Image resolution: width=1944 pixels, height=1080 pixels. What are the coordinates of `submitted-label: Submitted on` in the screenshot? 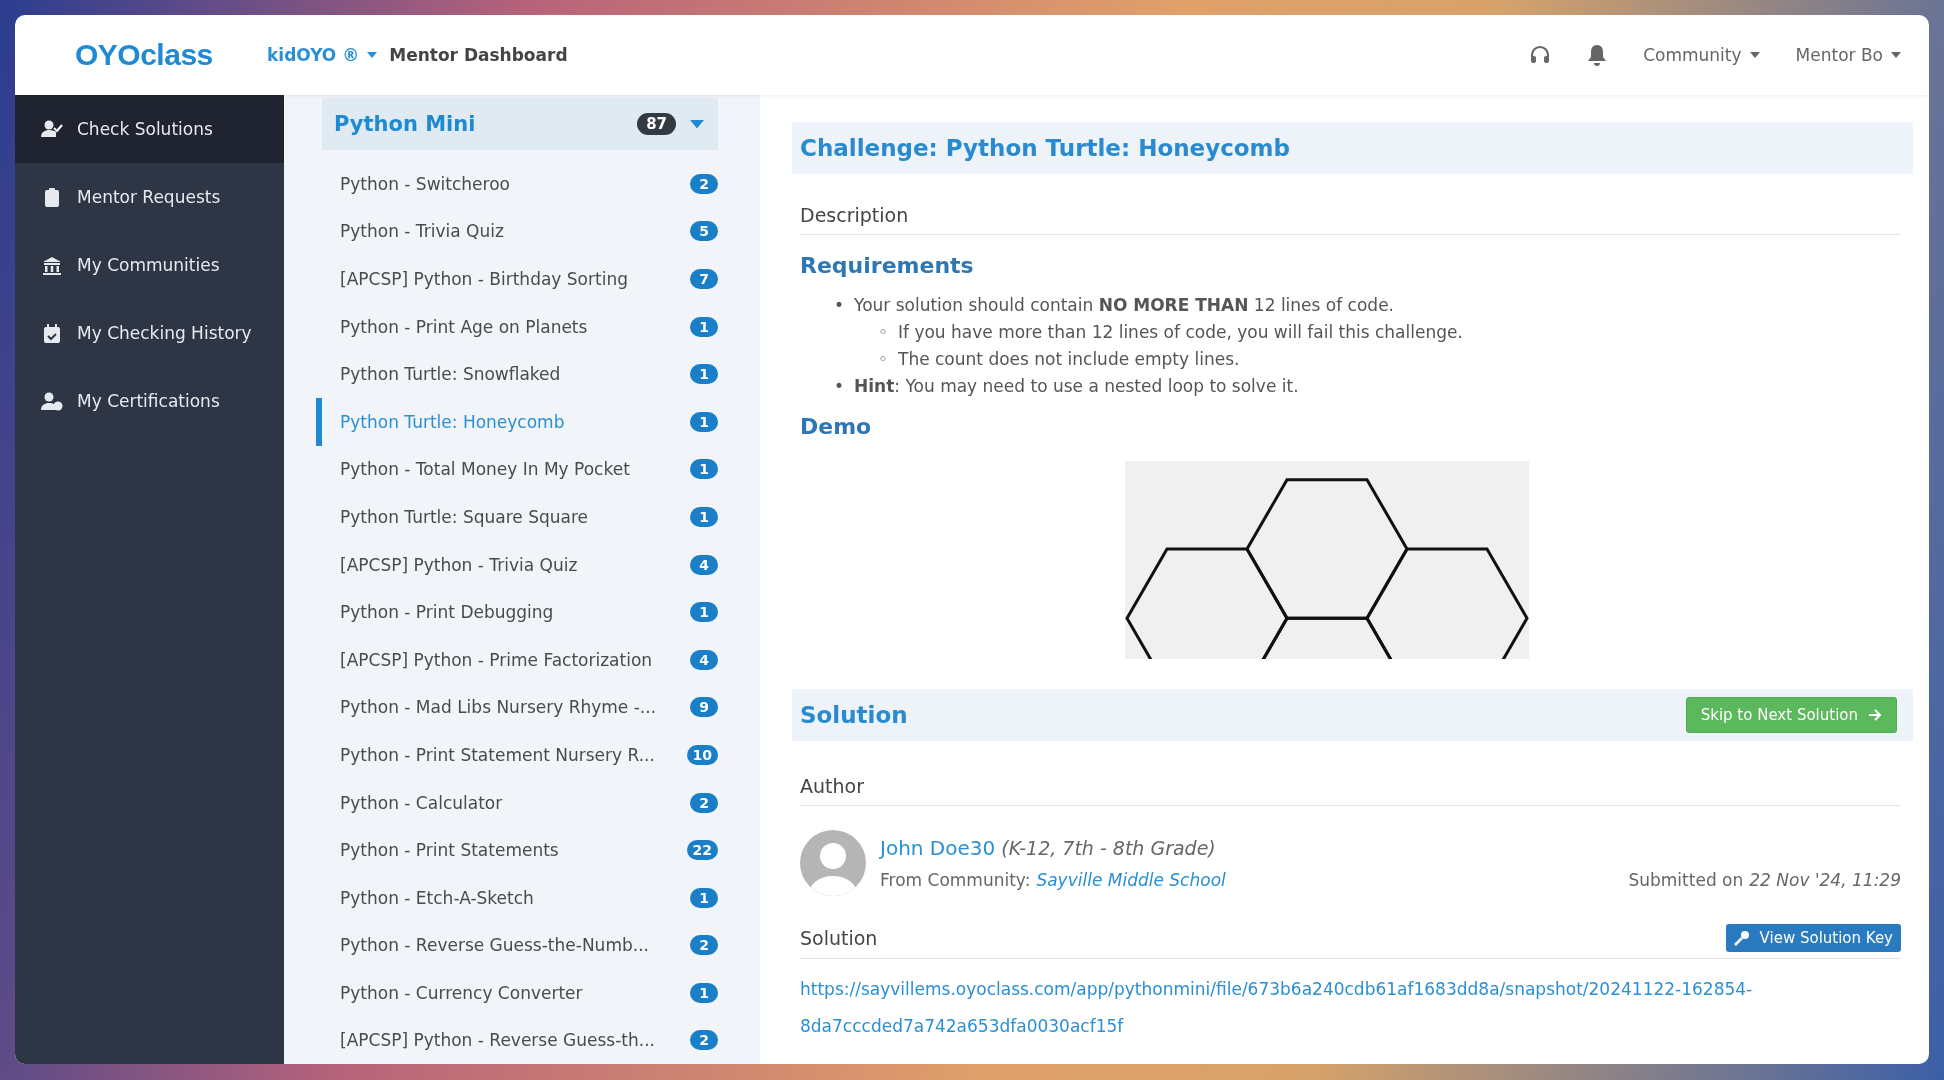 It's located at (1686, 880).